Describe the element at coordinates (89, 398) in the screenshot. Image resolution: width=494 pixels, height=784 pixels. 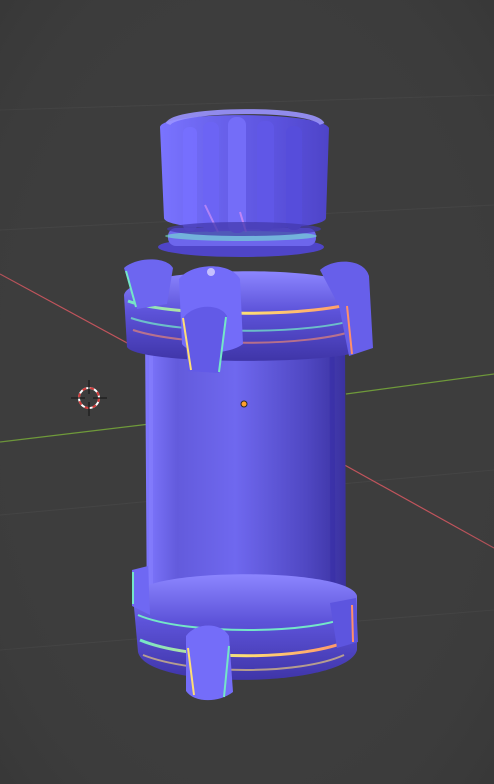
I see `3d-cursor-icon` at that location.